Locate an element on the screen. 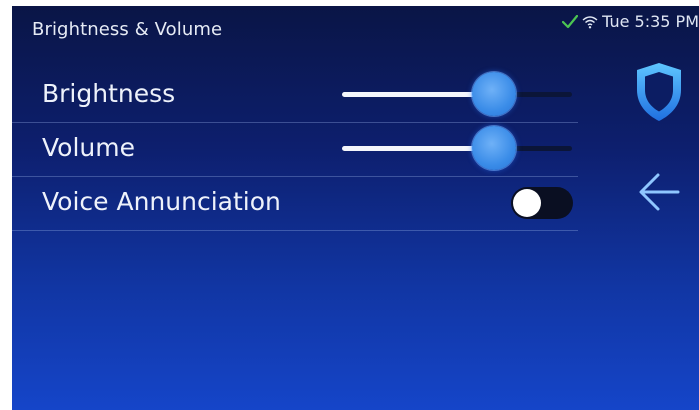  voice-annunciation-row: Voice Annunciation is located at coordinates (295, 203).